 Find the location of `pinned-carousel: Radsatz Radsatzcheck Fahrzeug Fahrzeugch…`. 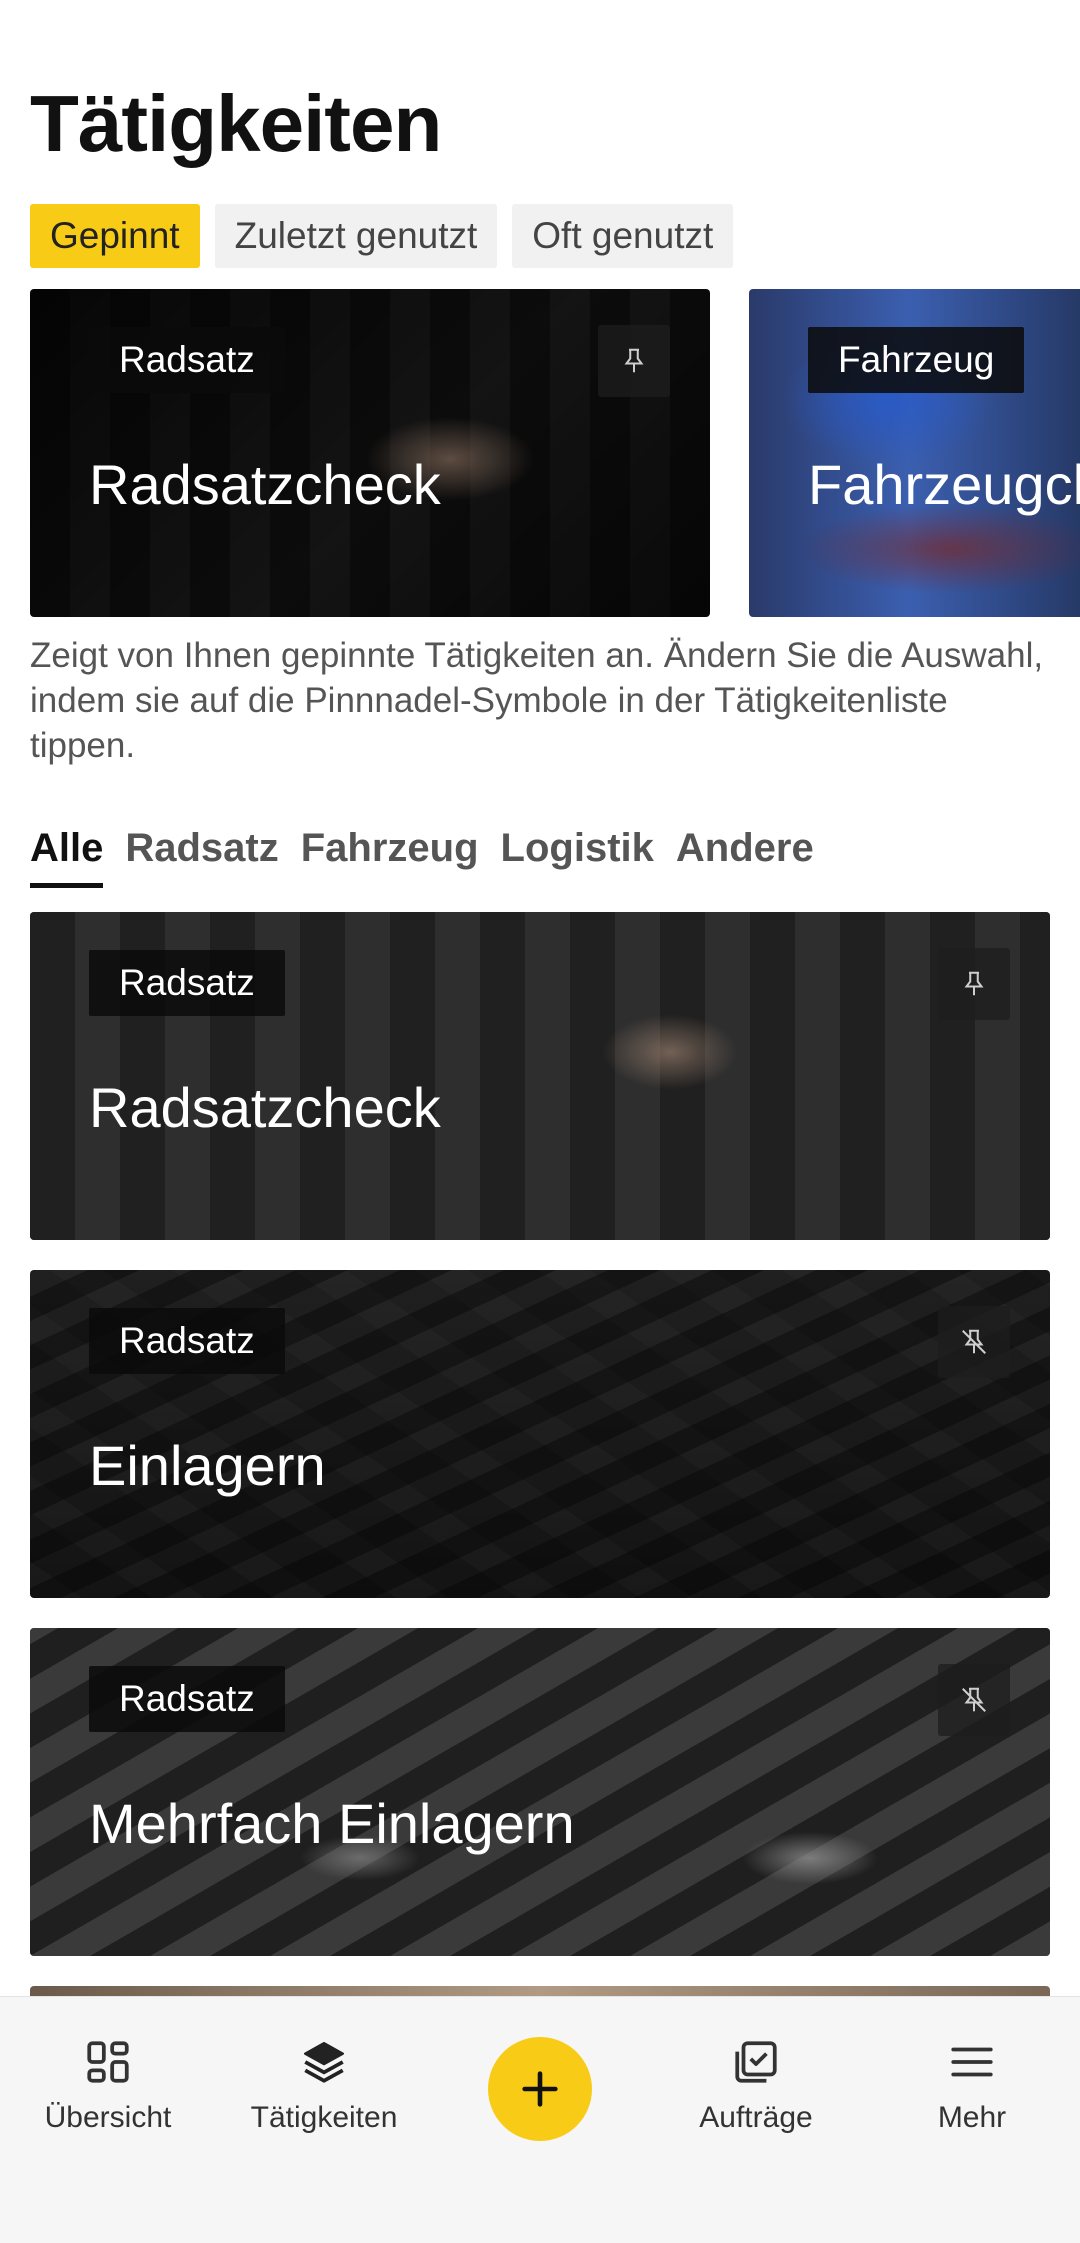

pinned-carousel: Radsatz Radsatzcheck Fahrzeug Fahrzeugch… is located at coordinates (555, 453).